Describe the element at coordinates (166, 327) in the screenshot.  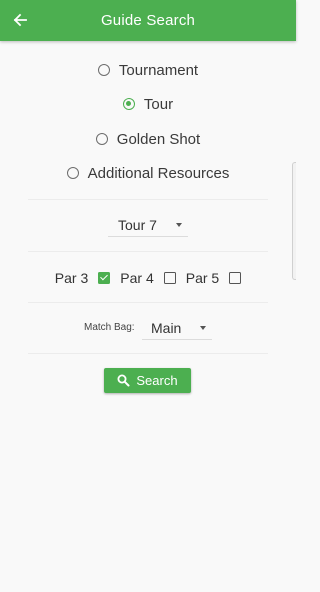
I see `match-bag-value: Main` at that location.